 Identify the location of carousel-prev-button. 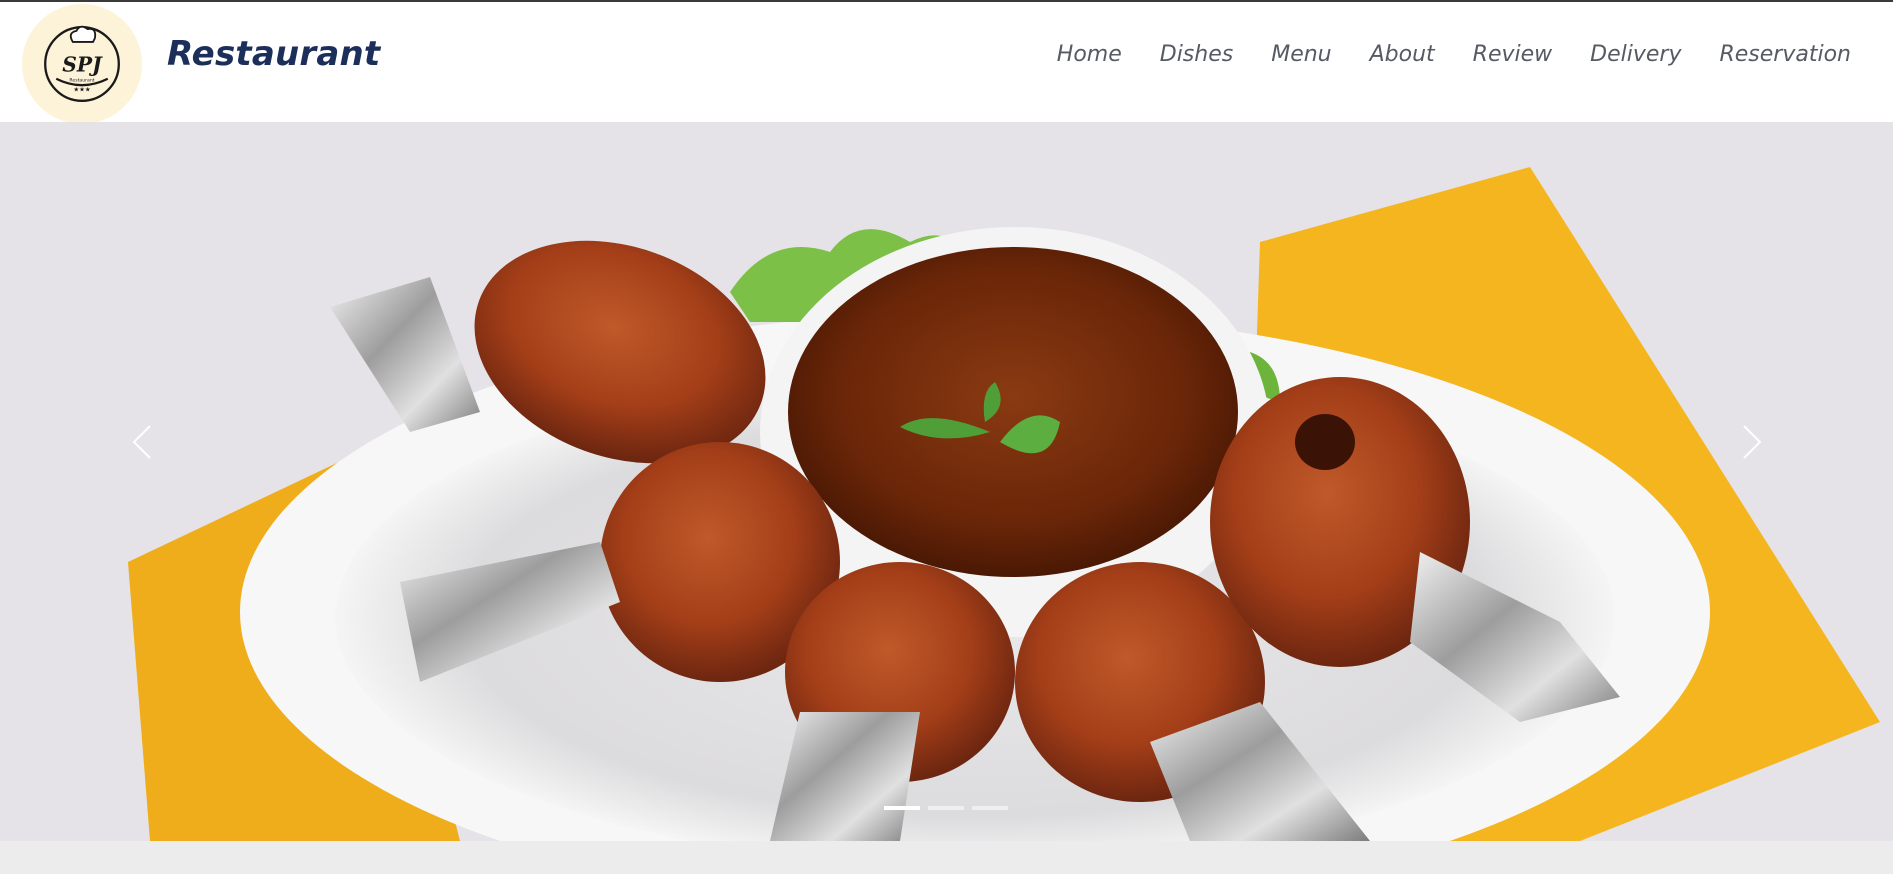
(142, 442).